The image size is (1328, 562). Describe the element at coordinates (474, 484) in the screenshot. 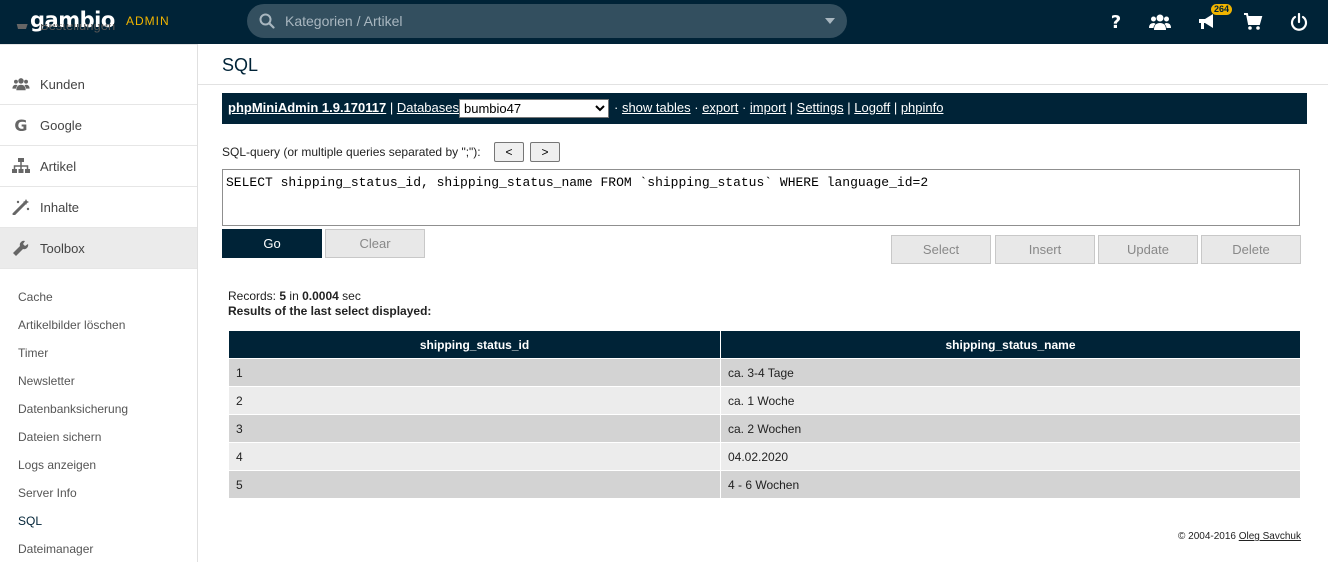

I see `table-cell: 5` at that location.